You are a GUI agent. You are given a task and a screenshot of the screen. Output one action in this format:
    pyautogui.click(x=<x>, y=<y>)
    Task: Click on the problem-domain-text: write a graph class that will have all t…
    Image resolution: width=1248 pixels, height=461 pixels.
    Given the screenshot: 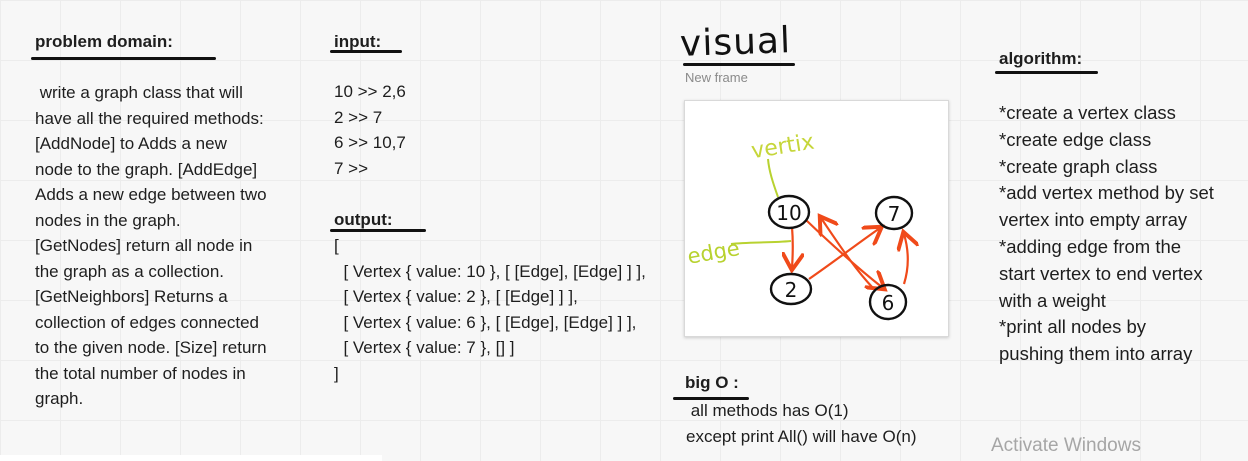 What is the action you would take?
    pyautogui.click(x=151, y=246)
    